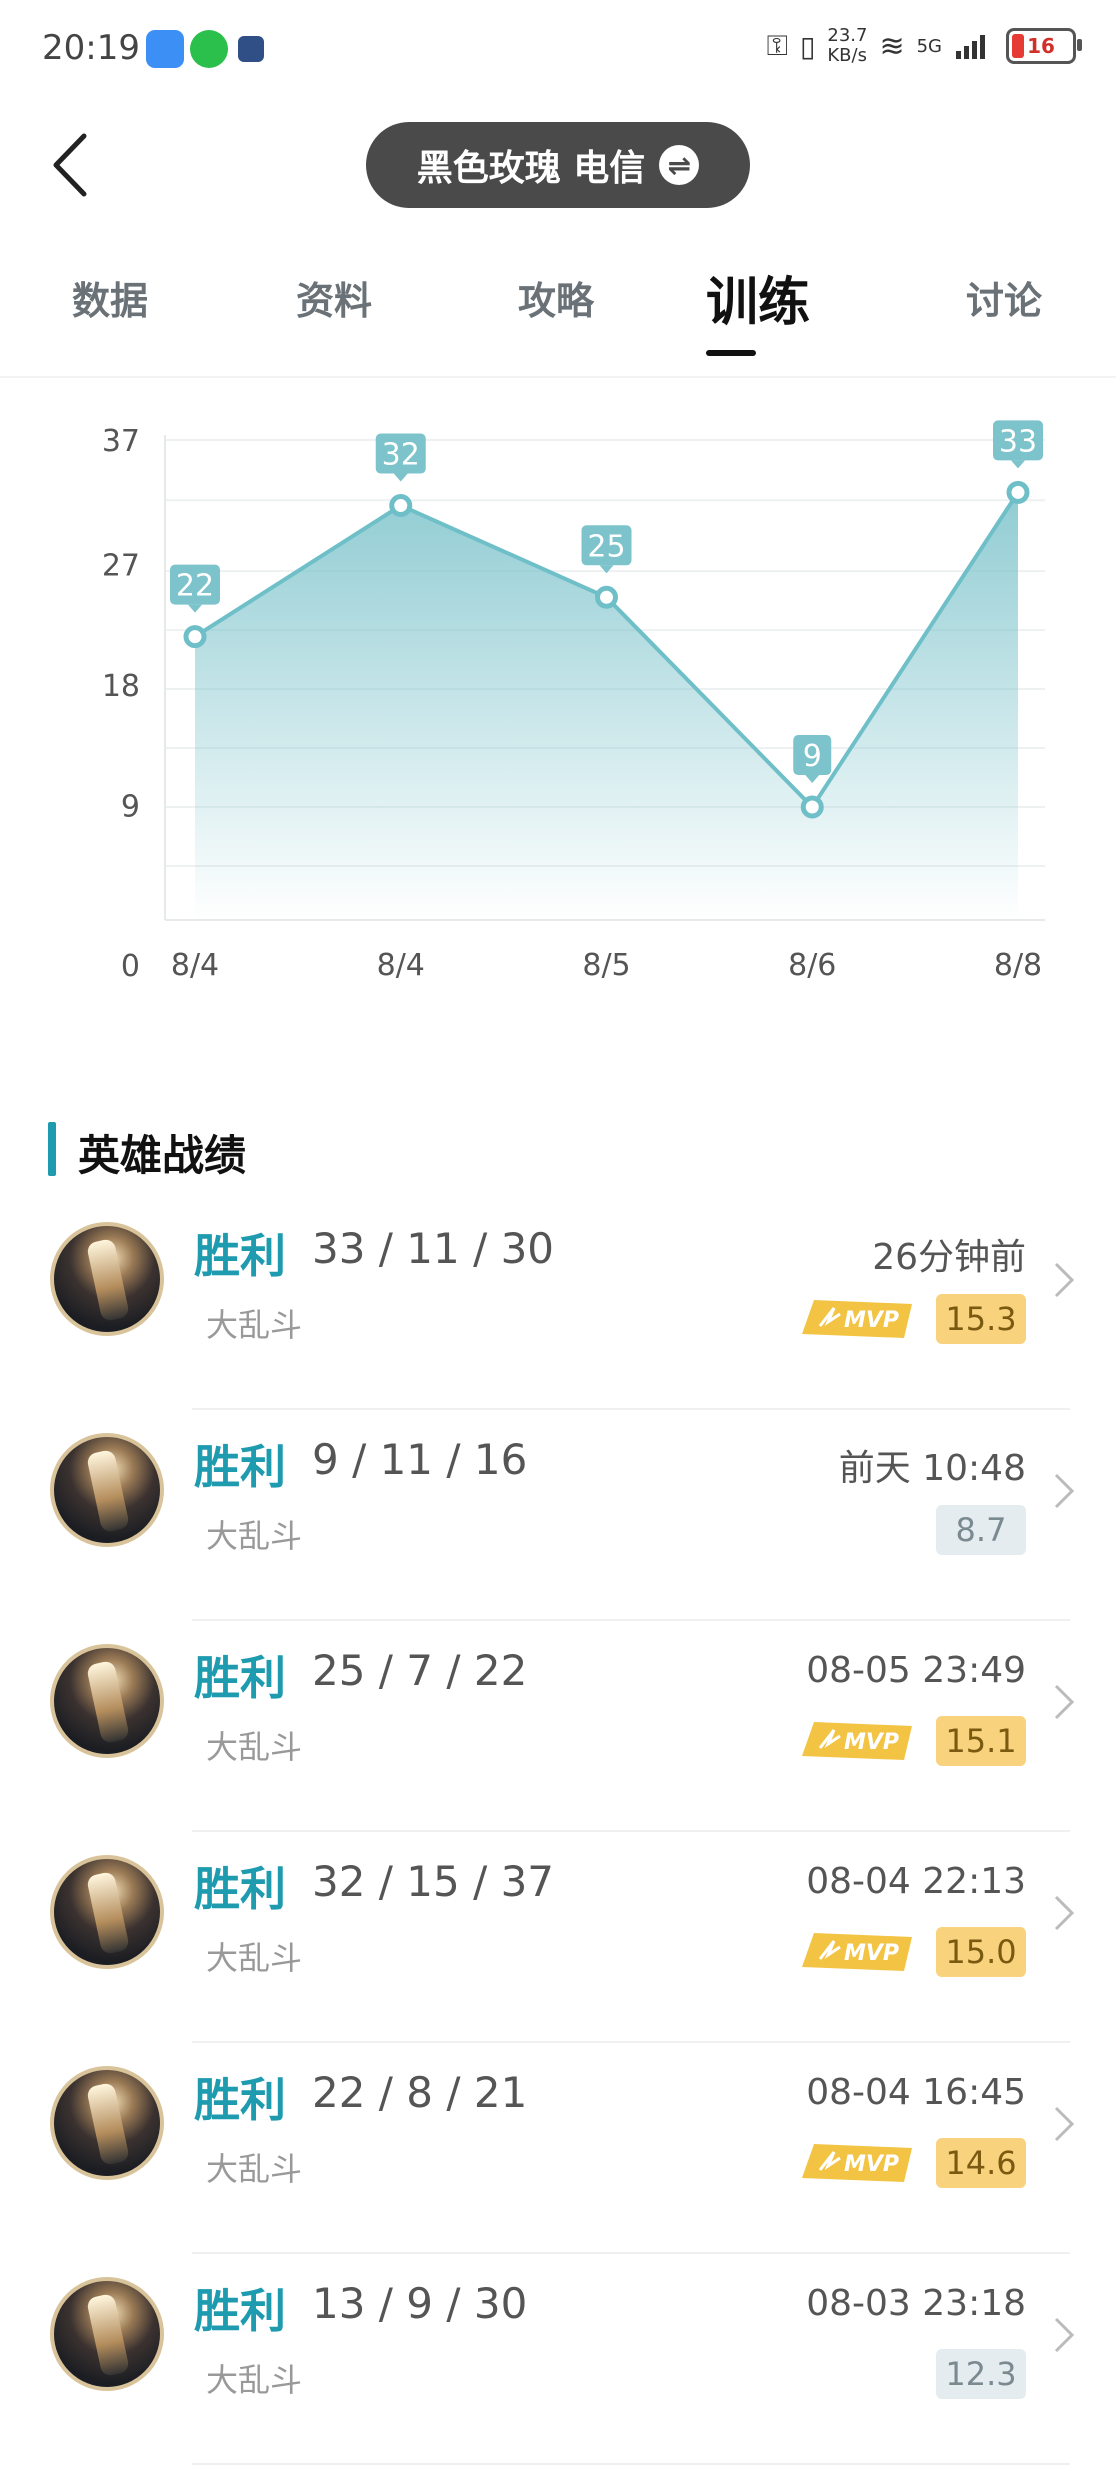 The width and height of the screenshot is (1116, 2480). Describe the element at coordinates (916, 2092) in the screenshot. I see `match-time: 08-04 16:45` at that location.